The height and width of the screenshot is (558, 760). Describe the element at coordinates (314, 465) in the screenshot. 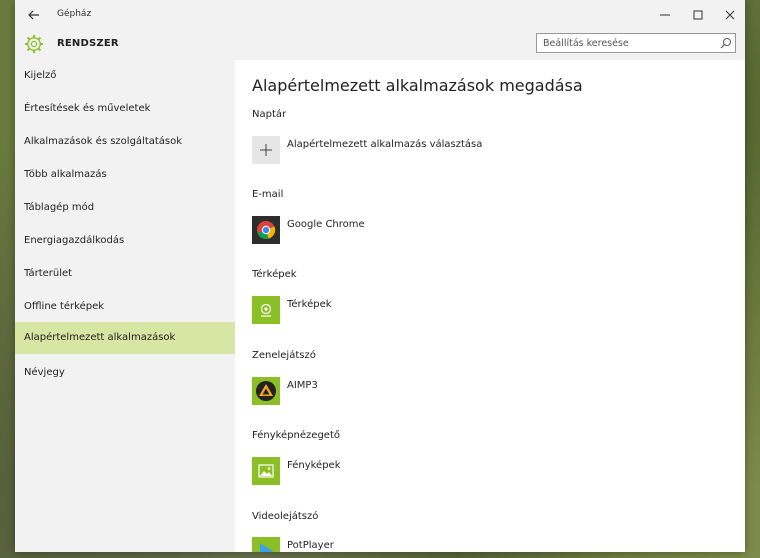

I see `photos-app-label: Fényképek` at that location.